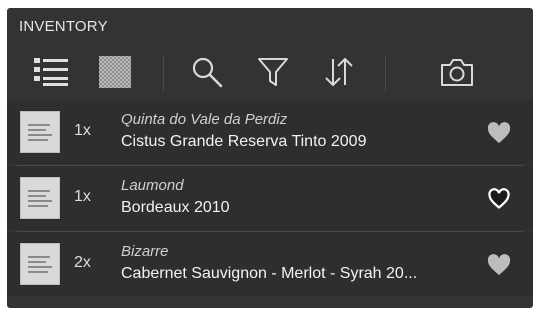 The height and width of the screenshot is (315, 540). I want to click on list-view-icon, so click(51, 72).